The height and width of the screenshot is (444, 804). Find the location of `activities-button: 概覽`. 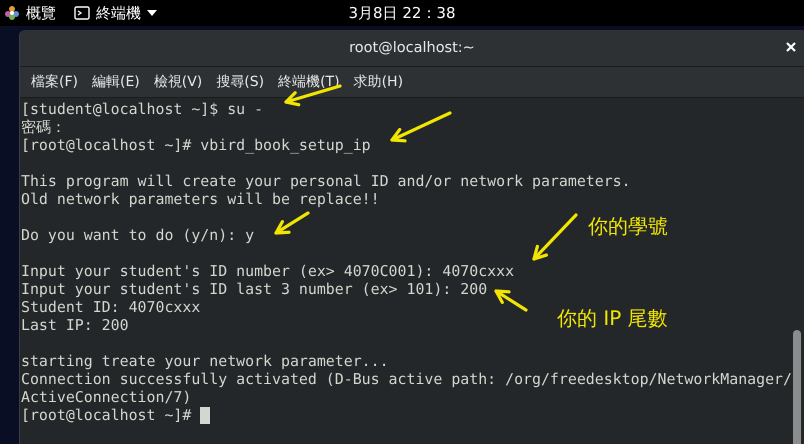

activities-button: 概覽 is located at coordinates (30, 13).